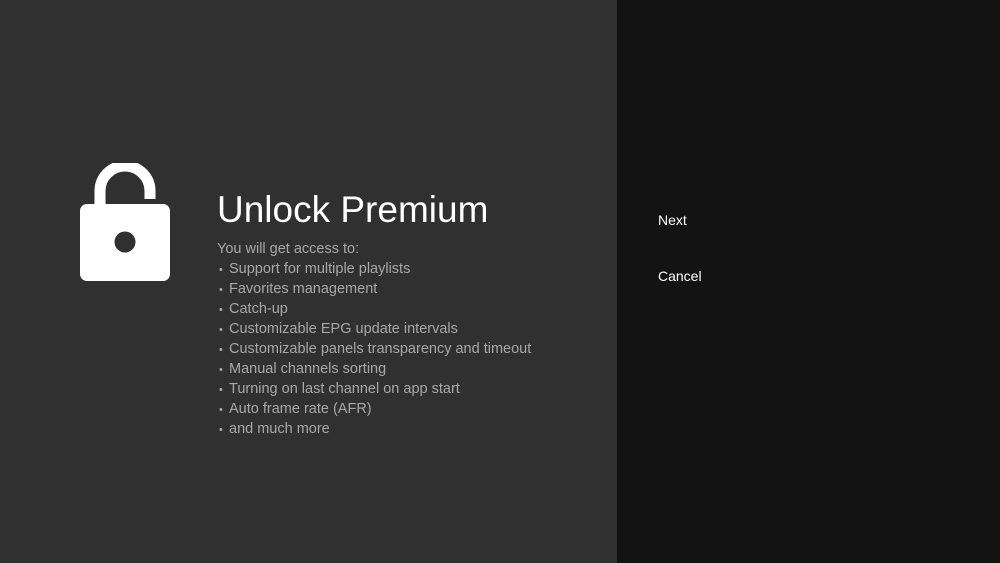 This screenshot has width=1000, height=563. Describe the element at coordinates (680, 276) in the screenshot. I see `cancel-button: Cancel` at that location.